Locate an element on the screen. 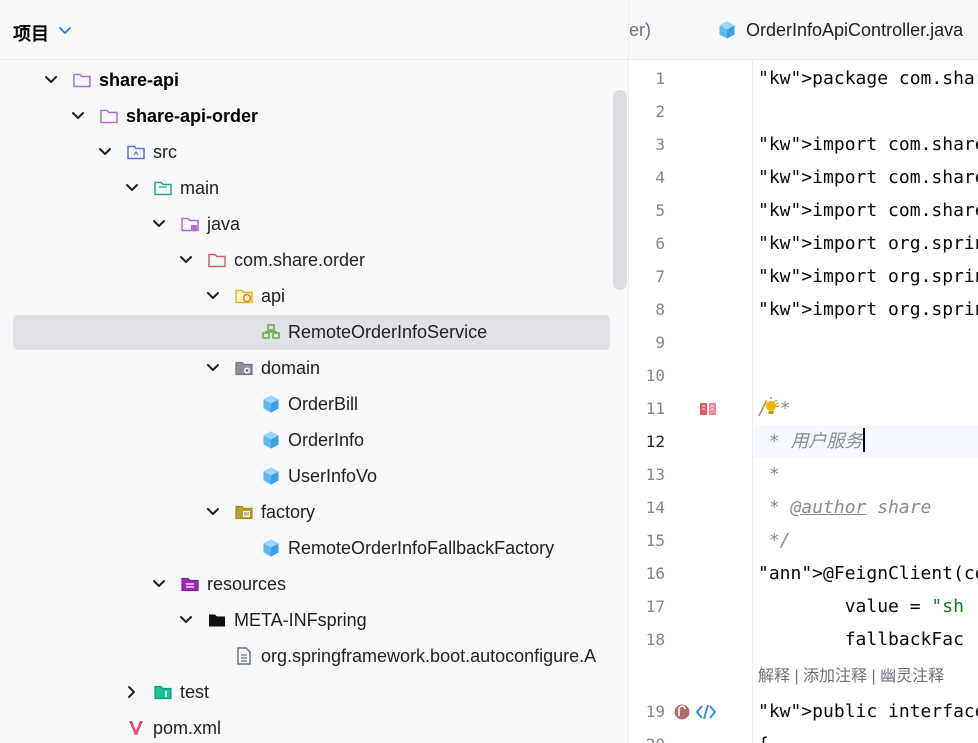 The width and height of the screenshot is (978, 743). tree-node: resources is located at coordinates (314, 584).